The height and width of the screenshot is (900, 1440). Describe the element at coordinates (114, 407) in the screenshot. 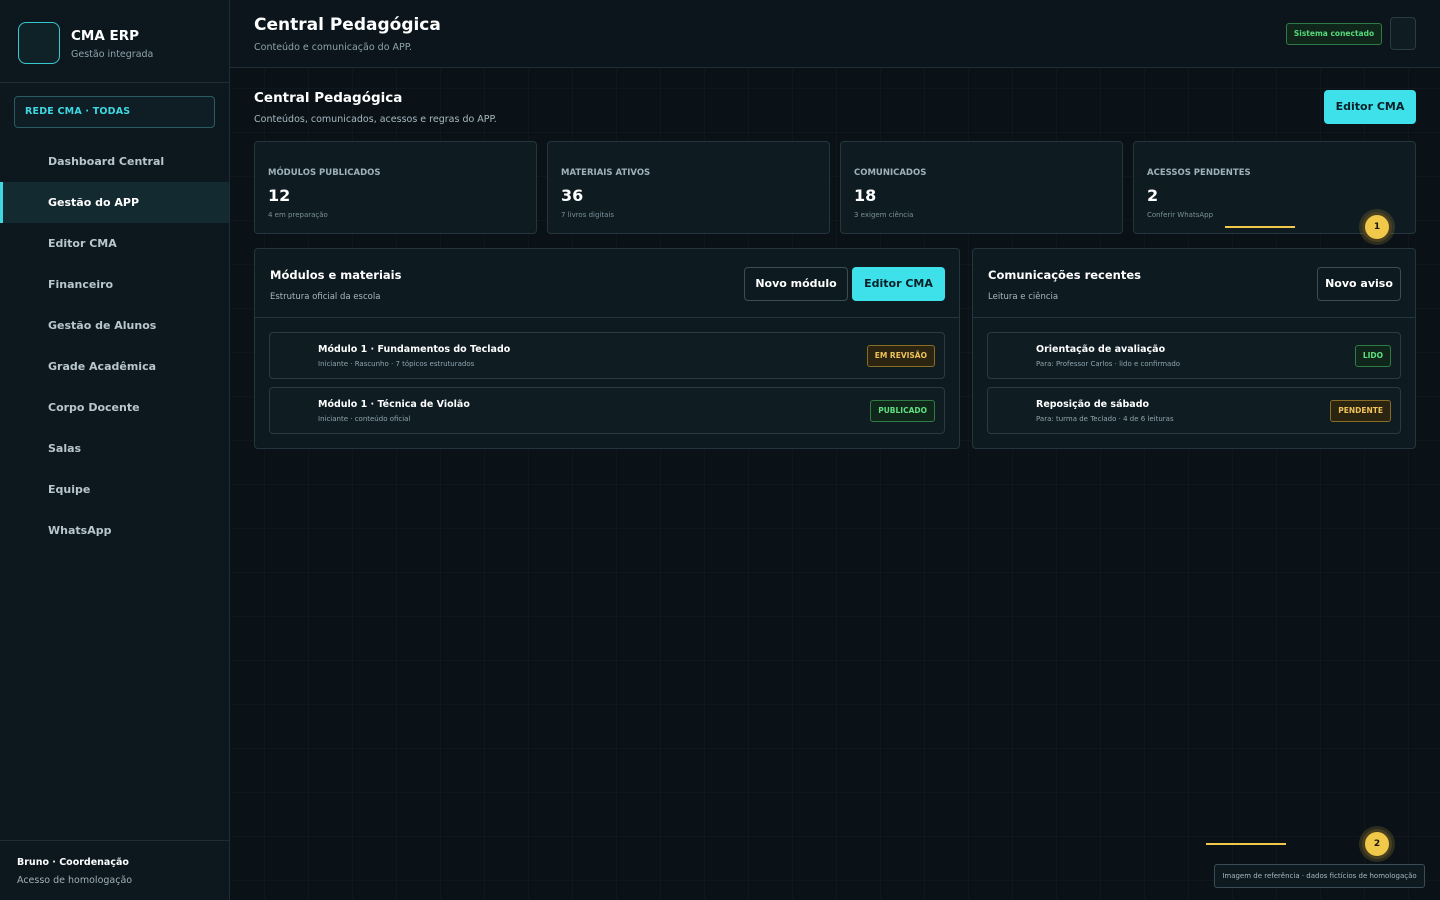

I see `sidebar-item-corpo-docente: Corpo Docente` at that location.